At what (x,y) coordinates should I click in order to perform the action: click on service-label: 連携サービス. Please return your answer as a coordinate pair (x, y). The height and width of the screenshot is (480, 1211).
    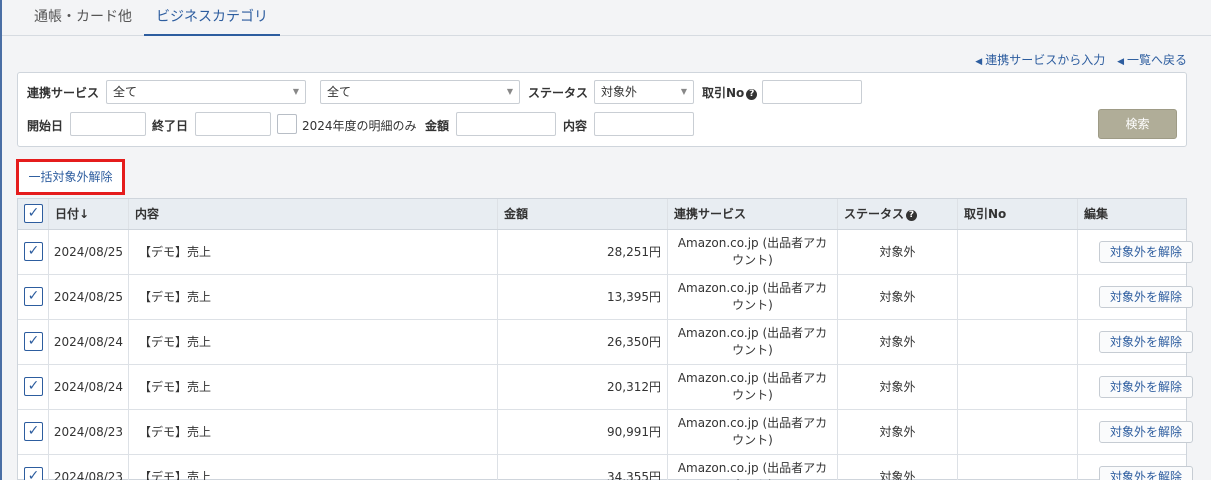
    Looking at the image, I should click on (63, 93).